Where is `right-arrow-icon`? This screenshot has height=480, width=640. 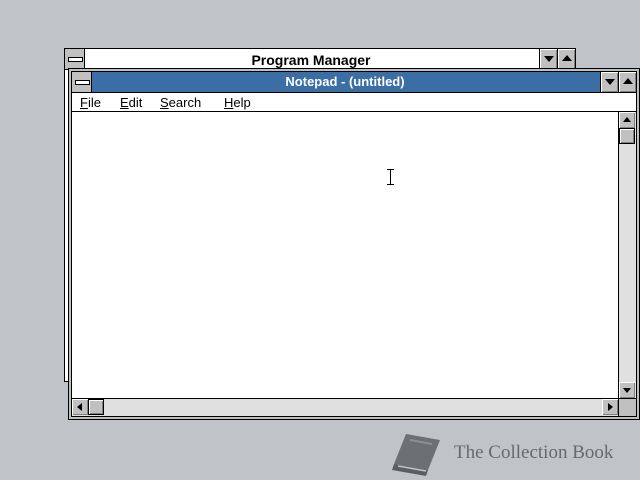
right-arrow-icon is located at coordinates (610, 407).